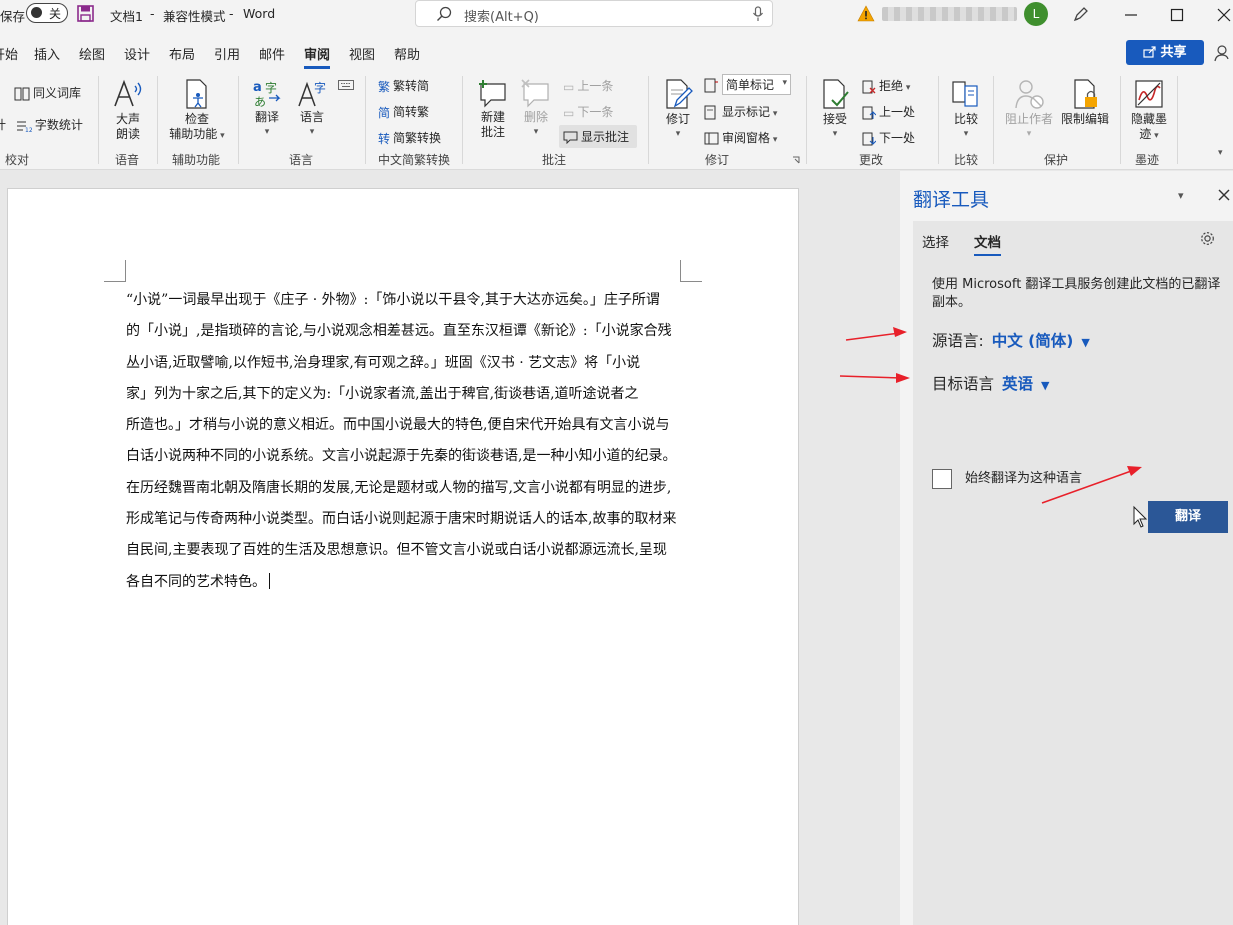  I want to click on convert-chinese-button: 转简繁转换, so click(409, 138).